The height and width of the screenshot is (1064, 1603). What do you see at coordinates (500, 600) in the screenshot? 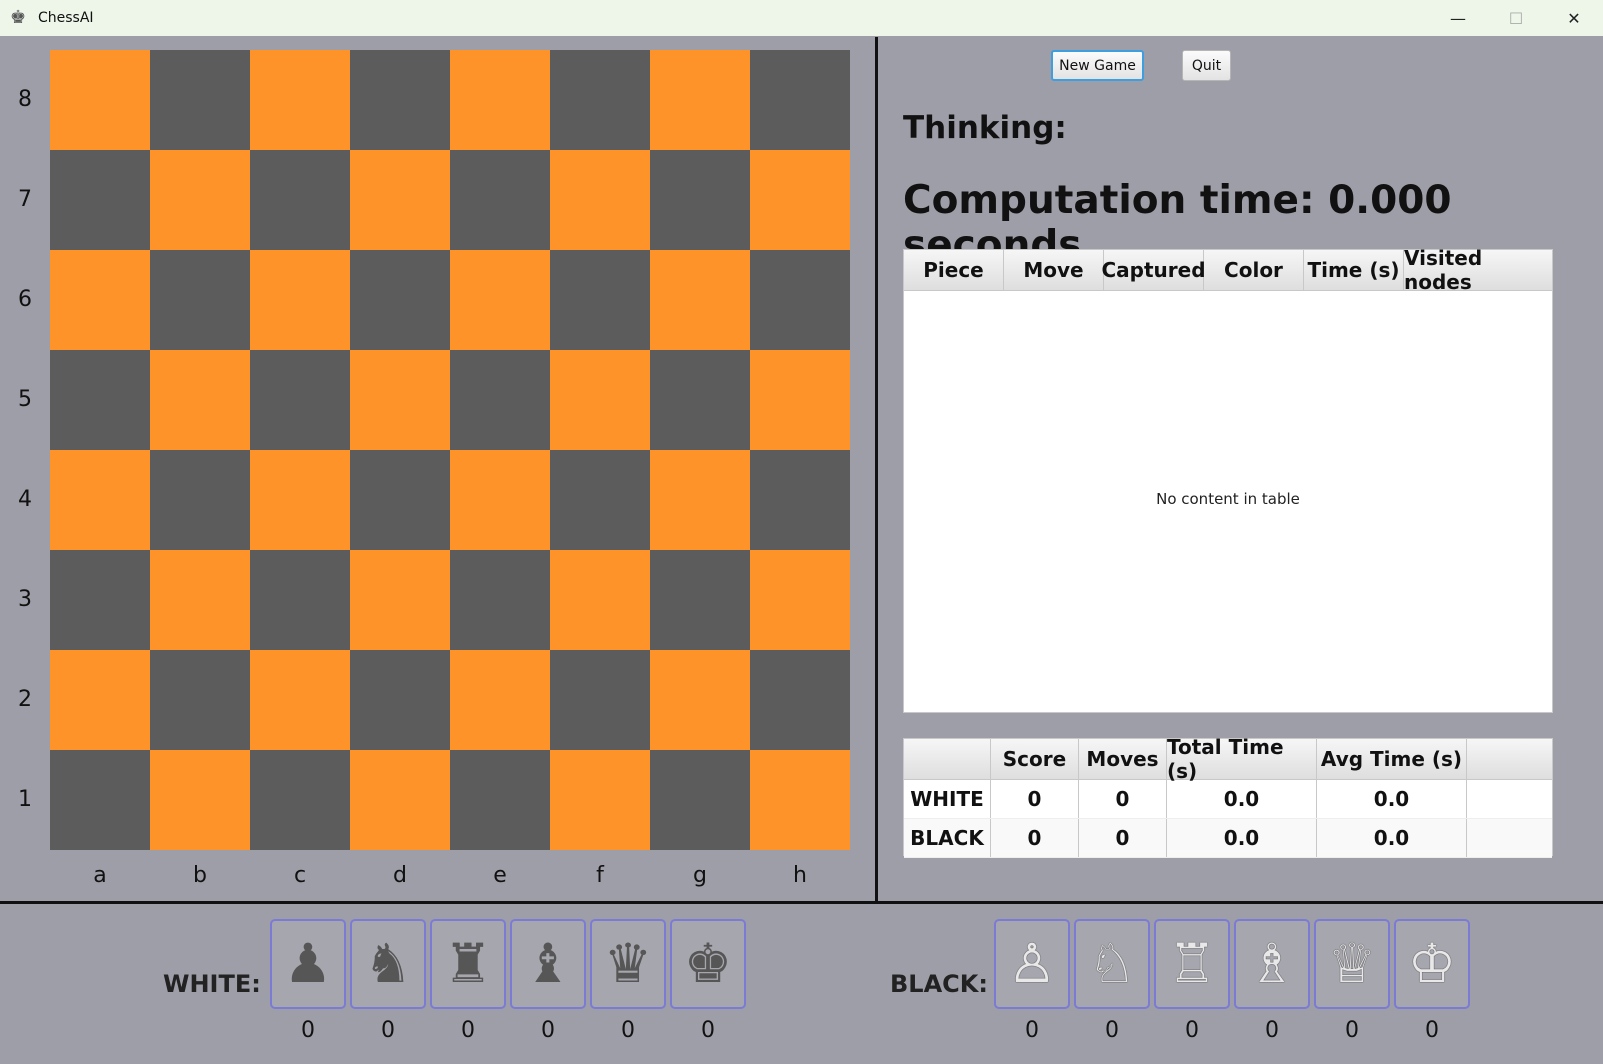
I see `square-e3` at bounding box center [500, 600].